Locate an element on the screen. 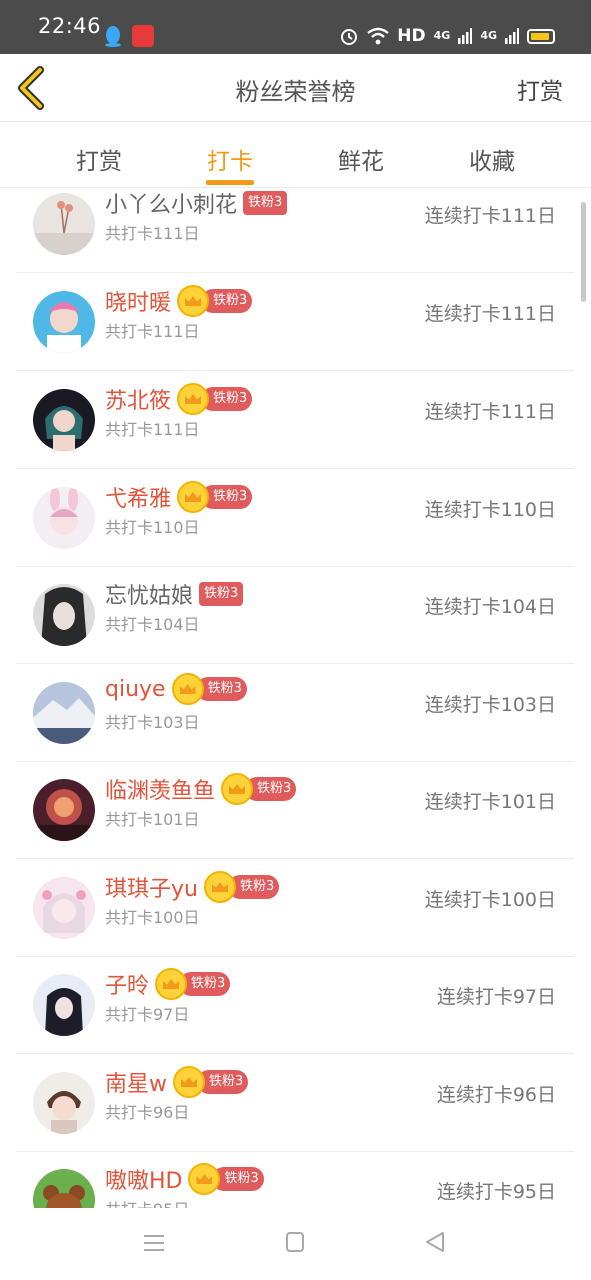  fan-total-checkins: 共打卡104日 is located at coordinates (152, 624).